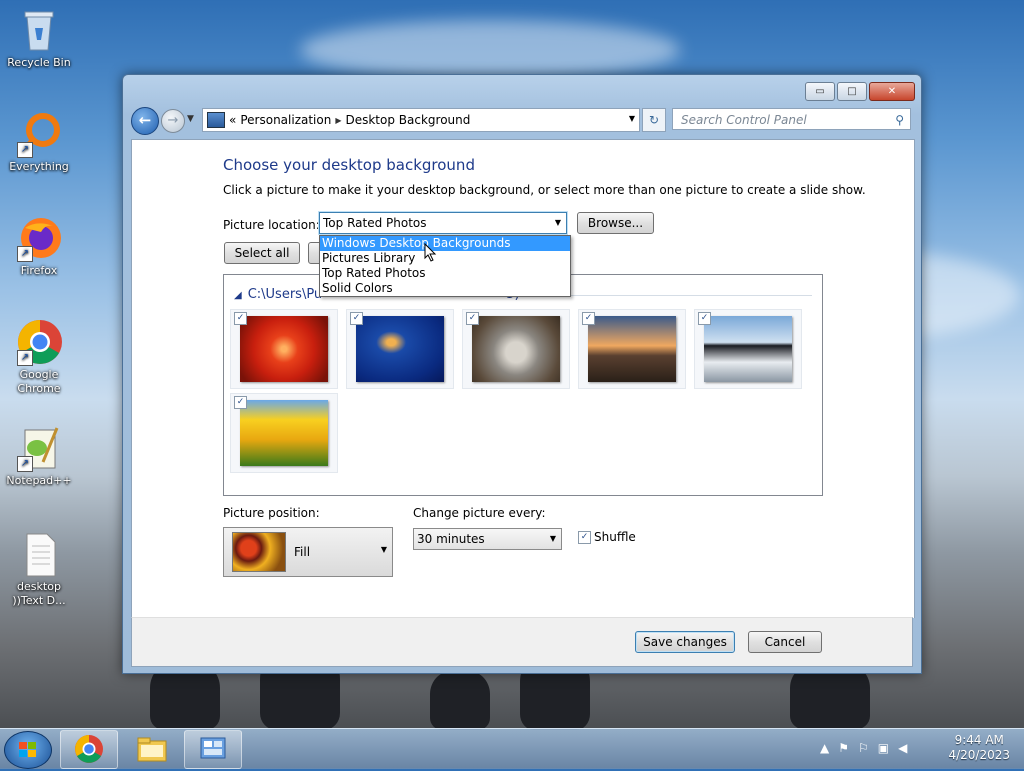  I want to click on thumbnail-lighthouse: ✓, so click(632, 349).